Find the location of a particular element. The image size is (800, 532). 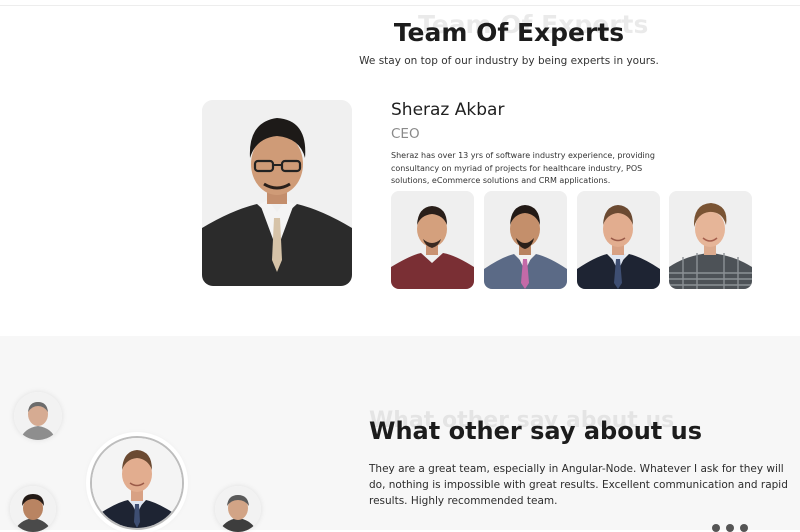

expert-photo is located at coordinates (277, 193).